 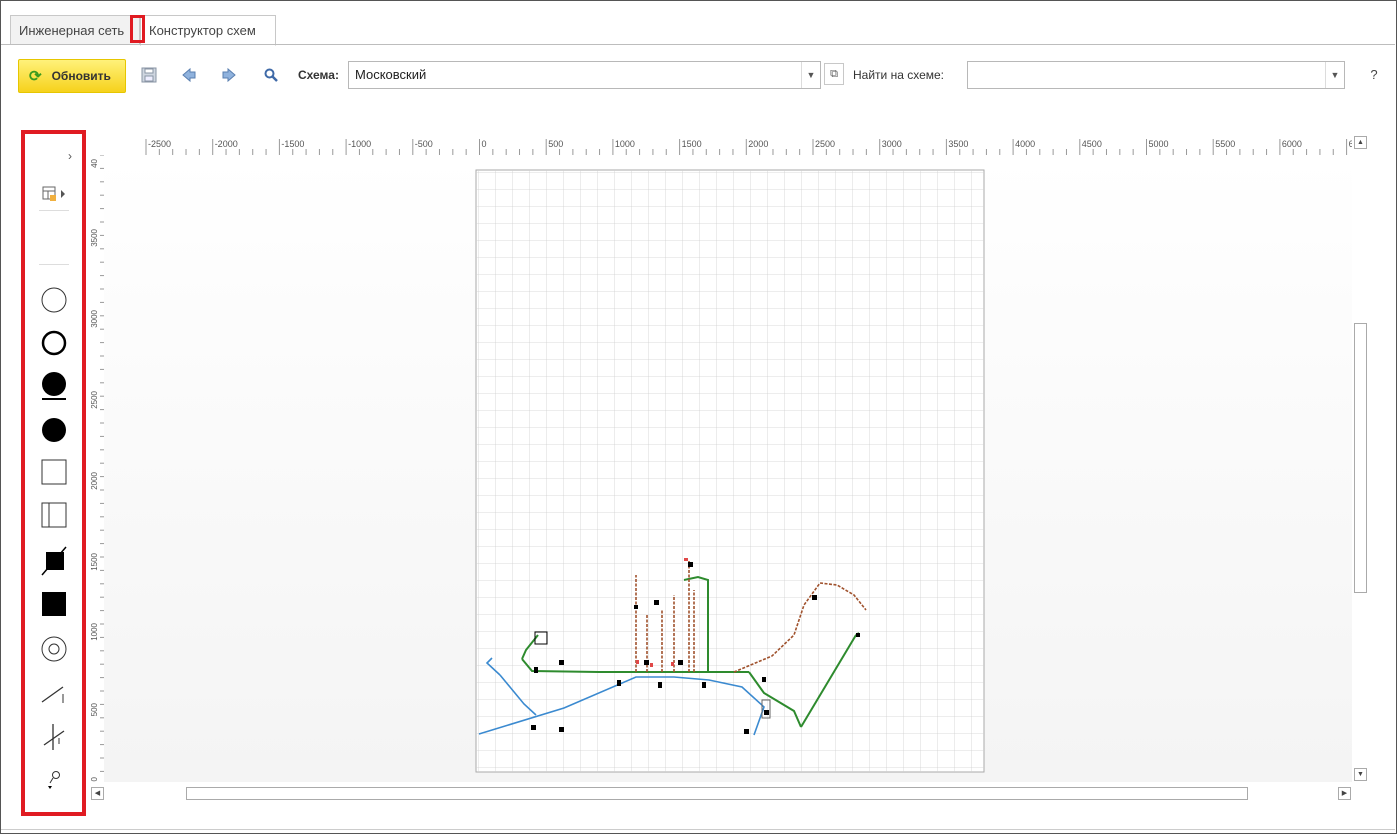 What do you see at coordinates (698, 23) in the screenshot?
I see `tab-bar: Инженерная сеть Конструктор схем` at bounding box center [698, 23].